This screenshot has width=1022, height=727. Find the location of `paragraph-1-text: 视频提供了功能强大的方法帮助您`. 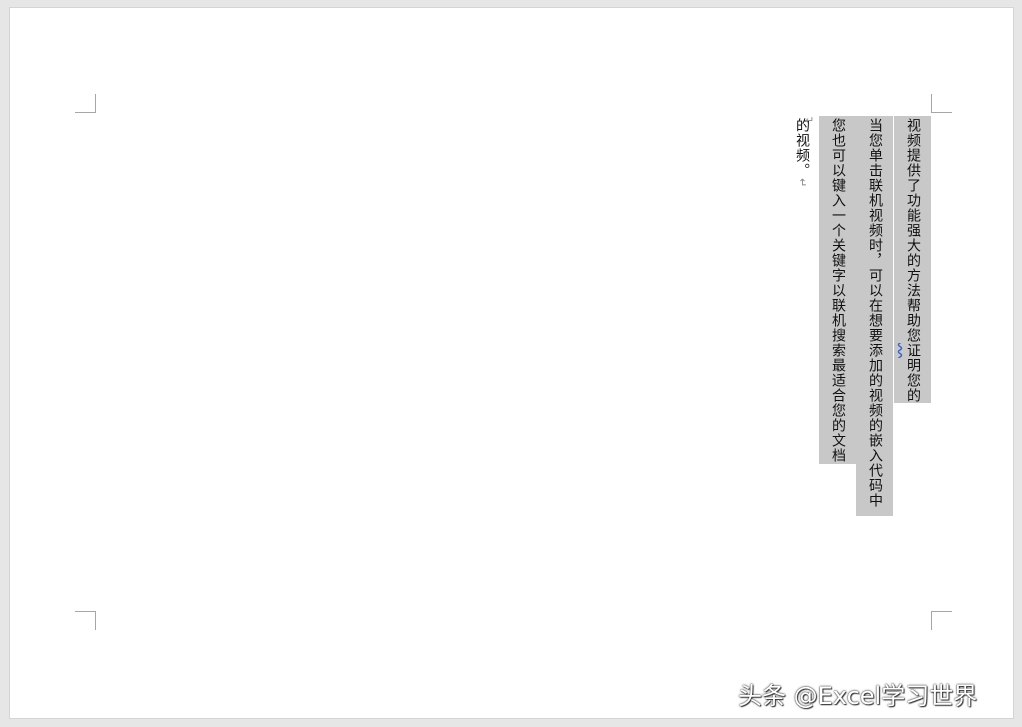

paragraph-1-text: 视频提供了功能强大的方法帮助您 is located at coordinates (913, 230).